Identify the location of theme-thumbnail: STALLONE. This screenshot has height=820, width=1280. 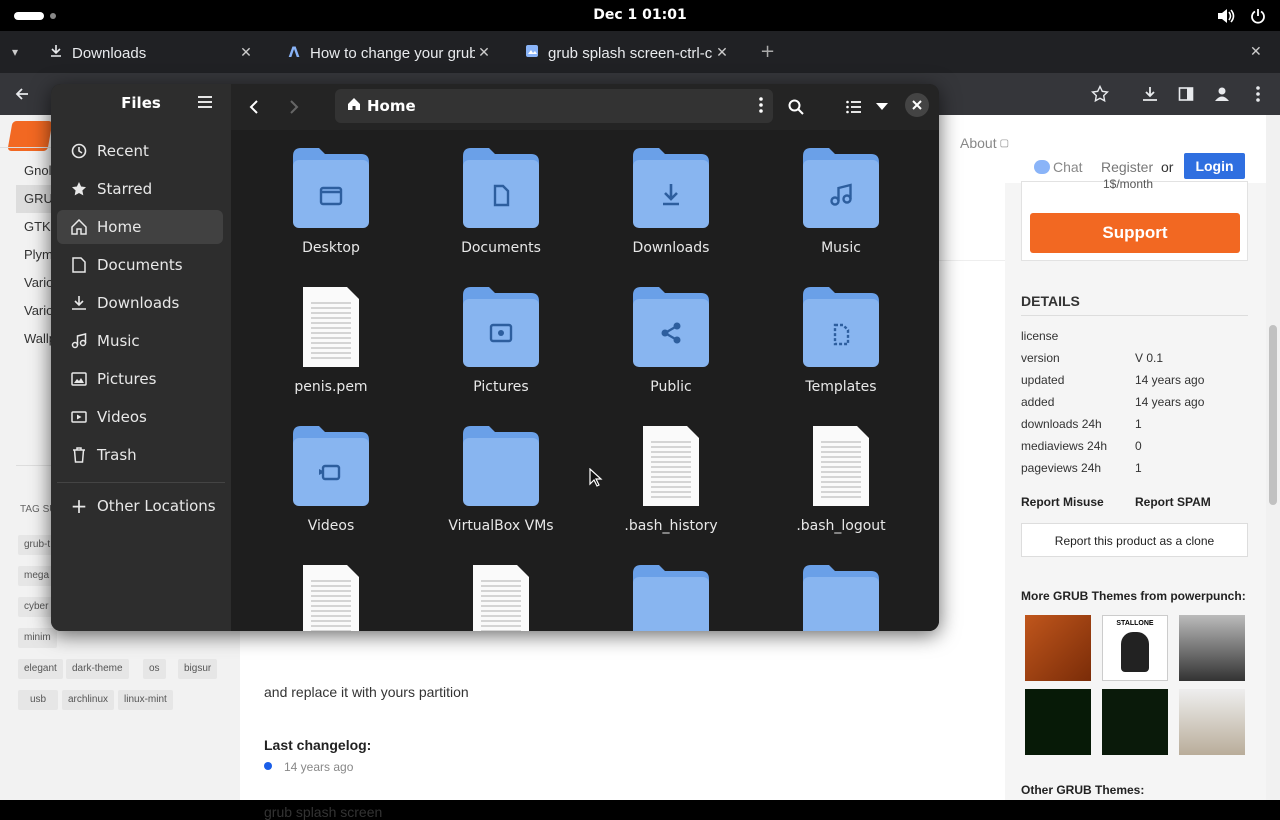
(1135, 648).